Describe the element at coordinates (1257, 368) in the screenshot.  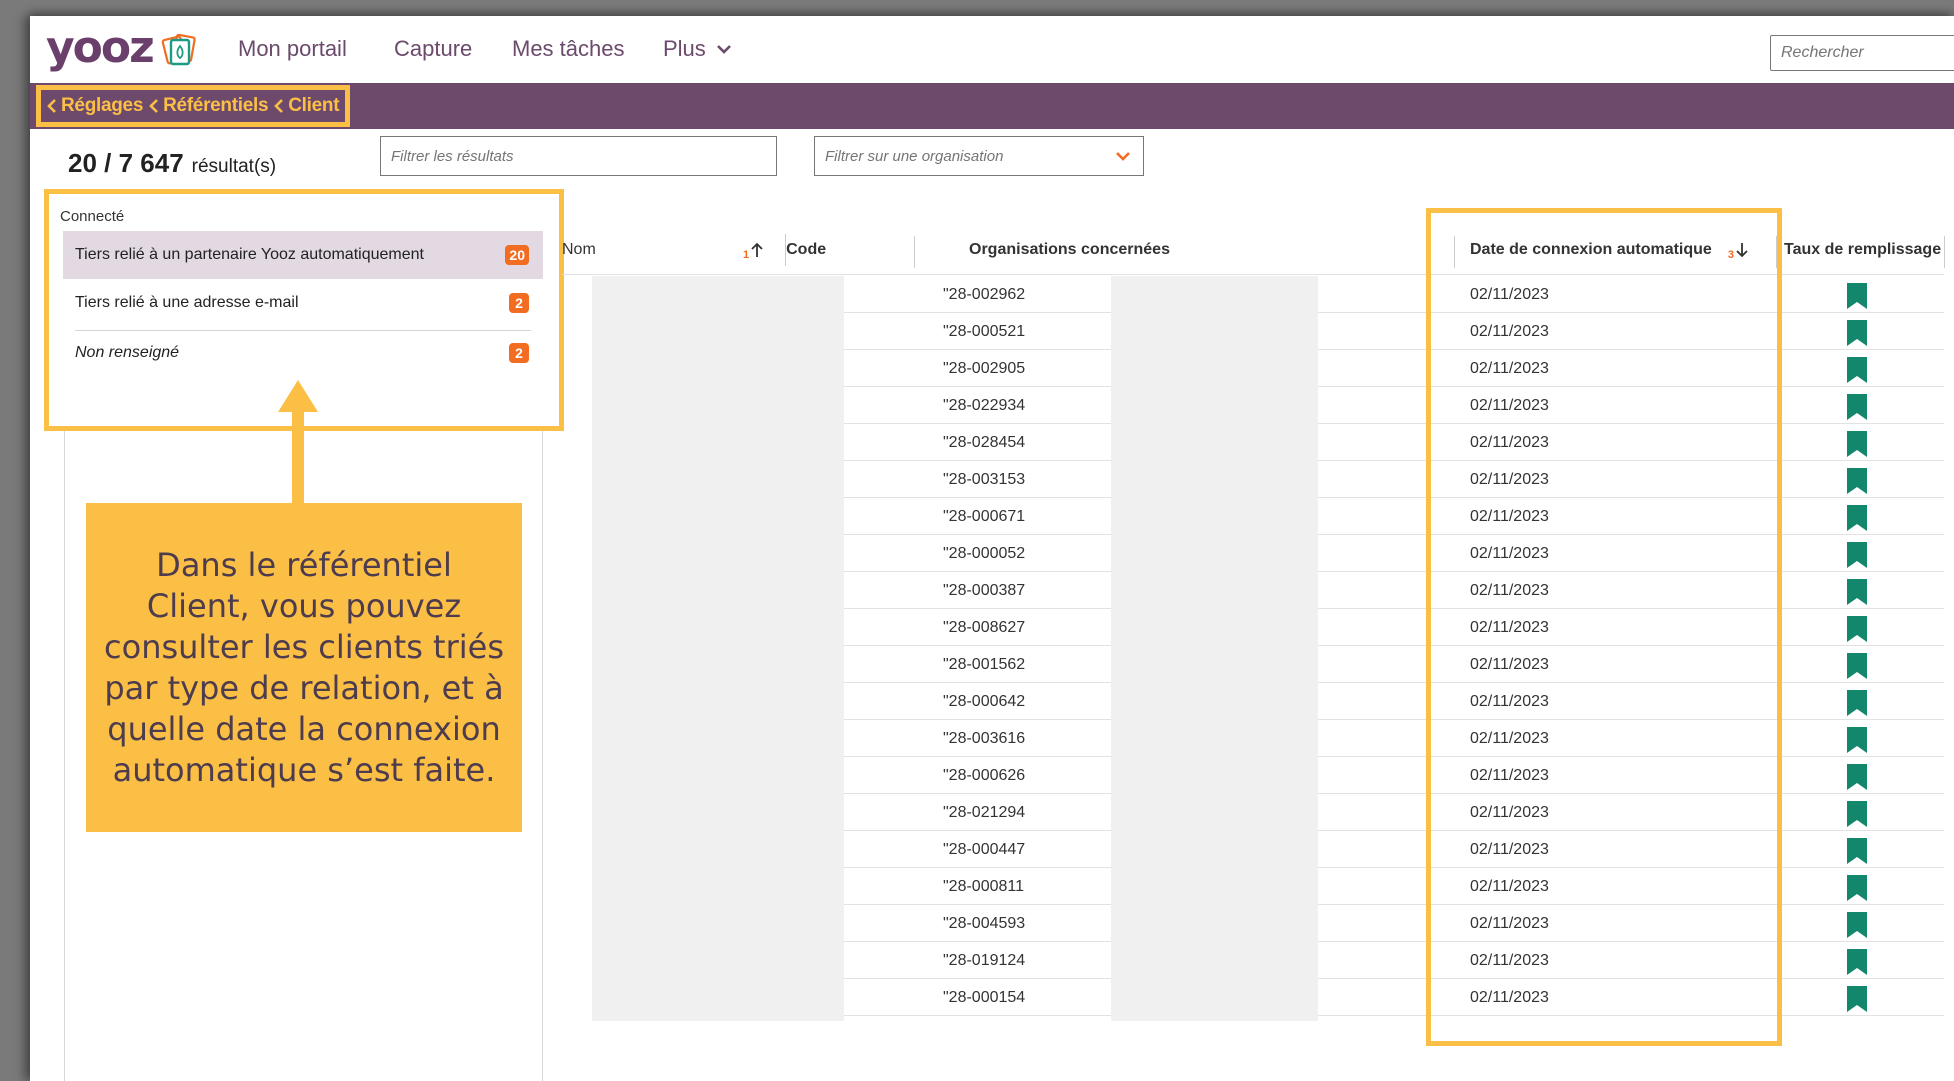
I see `table-row: "28-002905 02/11/2023` at that location.